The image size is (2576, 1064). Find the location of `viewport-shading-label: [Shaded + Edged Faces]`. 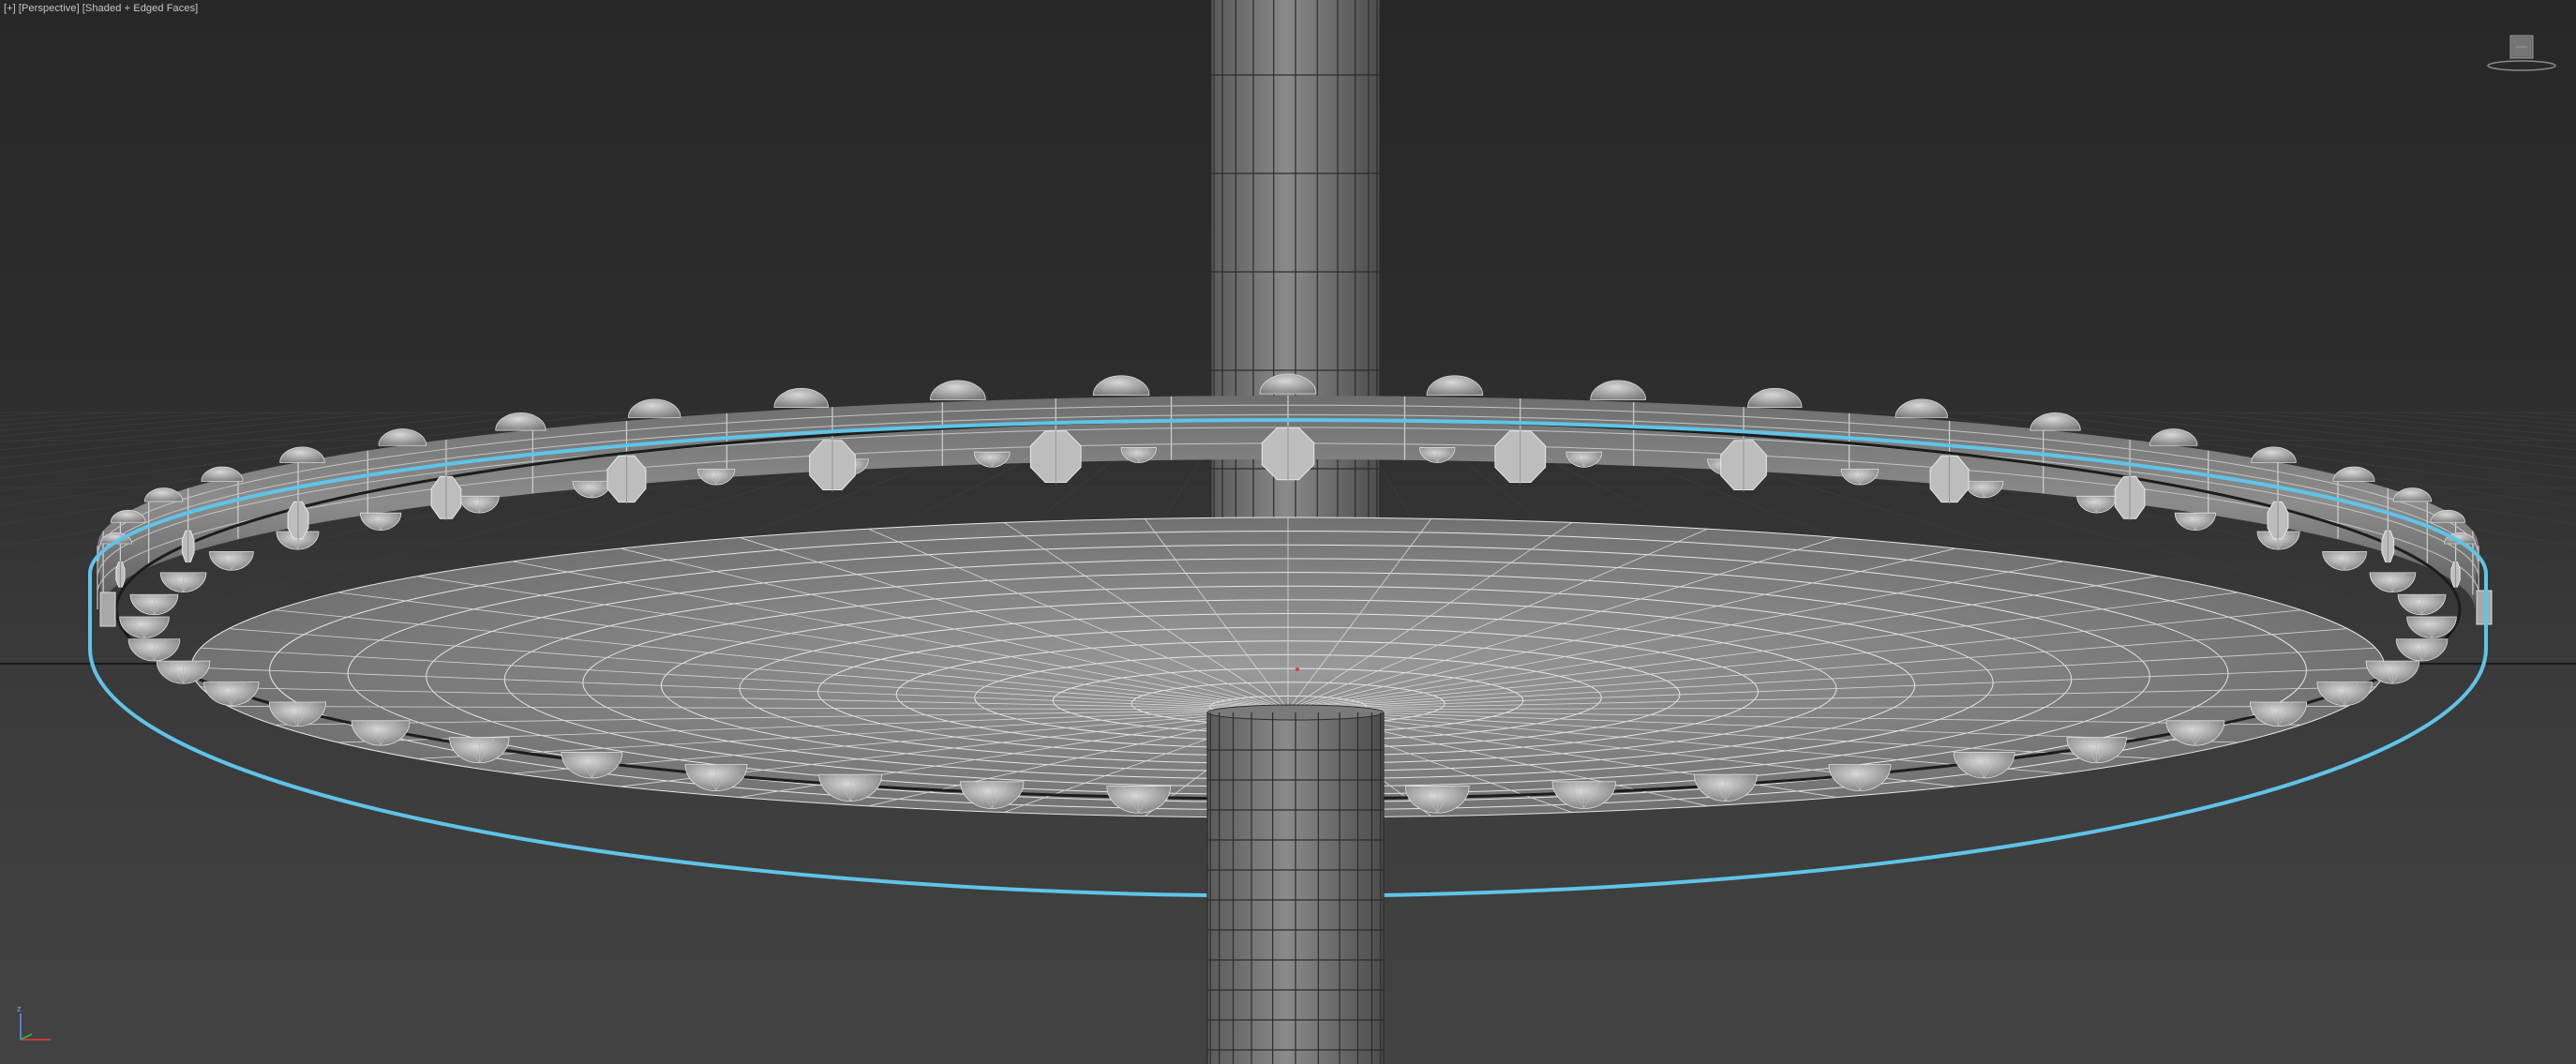

viewport-shading-label: [Shaded + Edged Faces] is located at coordinates (141, 8).